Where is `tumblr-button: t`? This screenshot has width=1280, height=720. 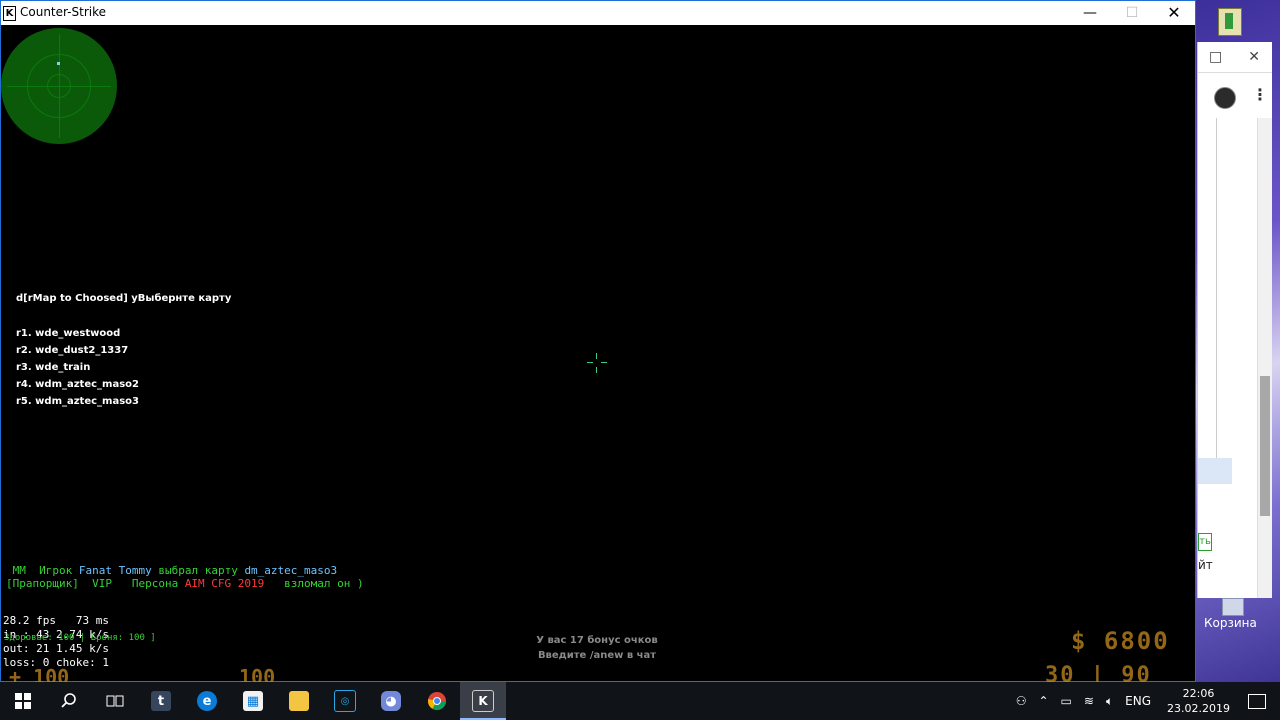
tumblr-button: t is located at coordinates (161, 701).